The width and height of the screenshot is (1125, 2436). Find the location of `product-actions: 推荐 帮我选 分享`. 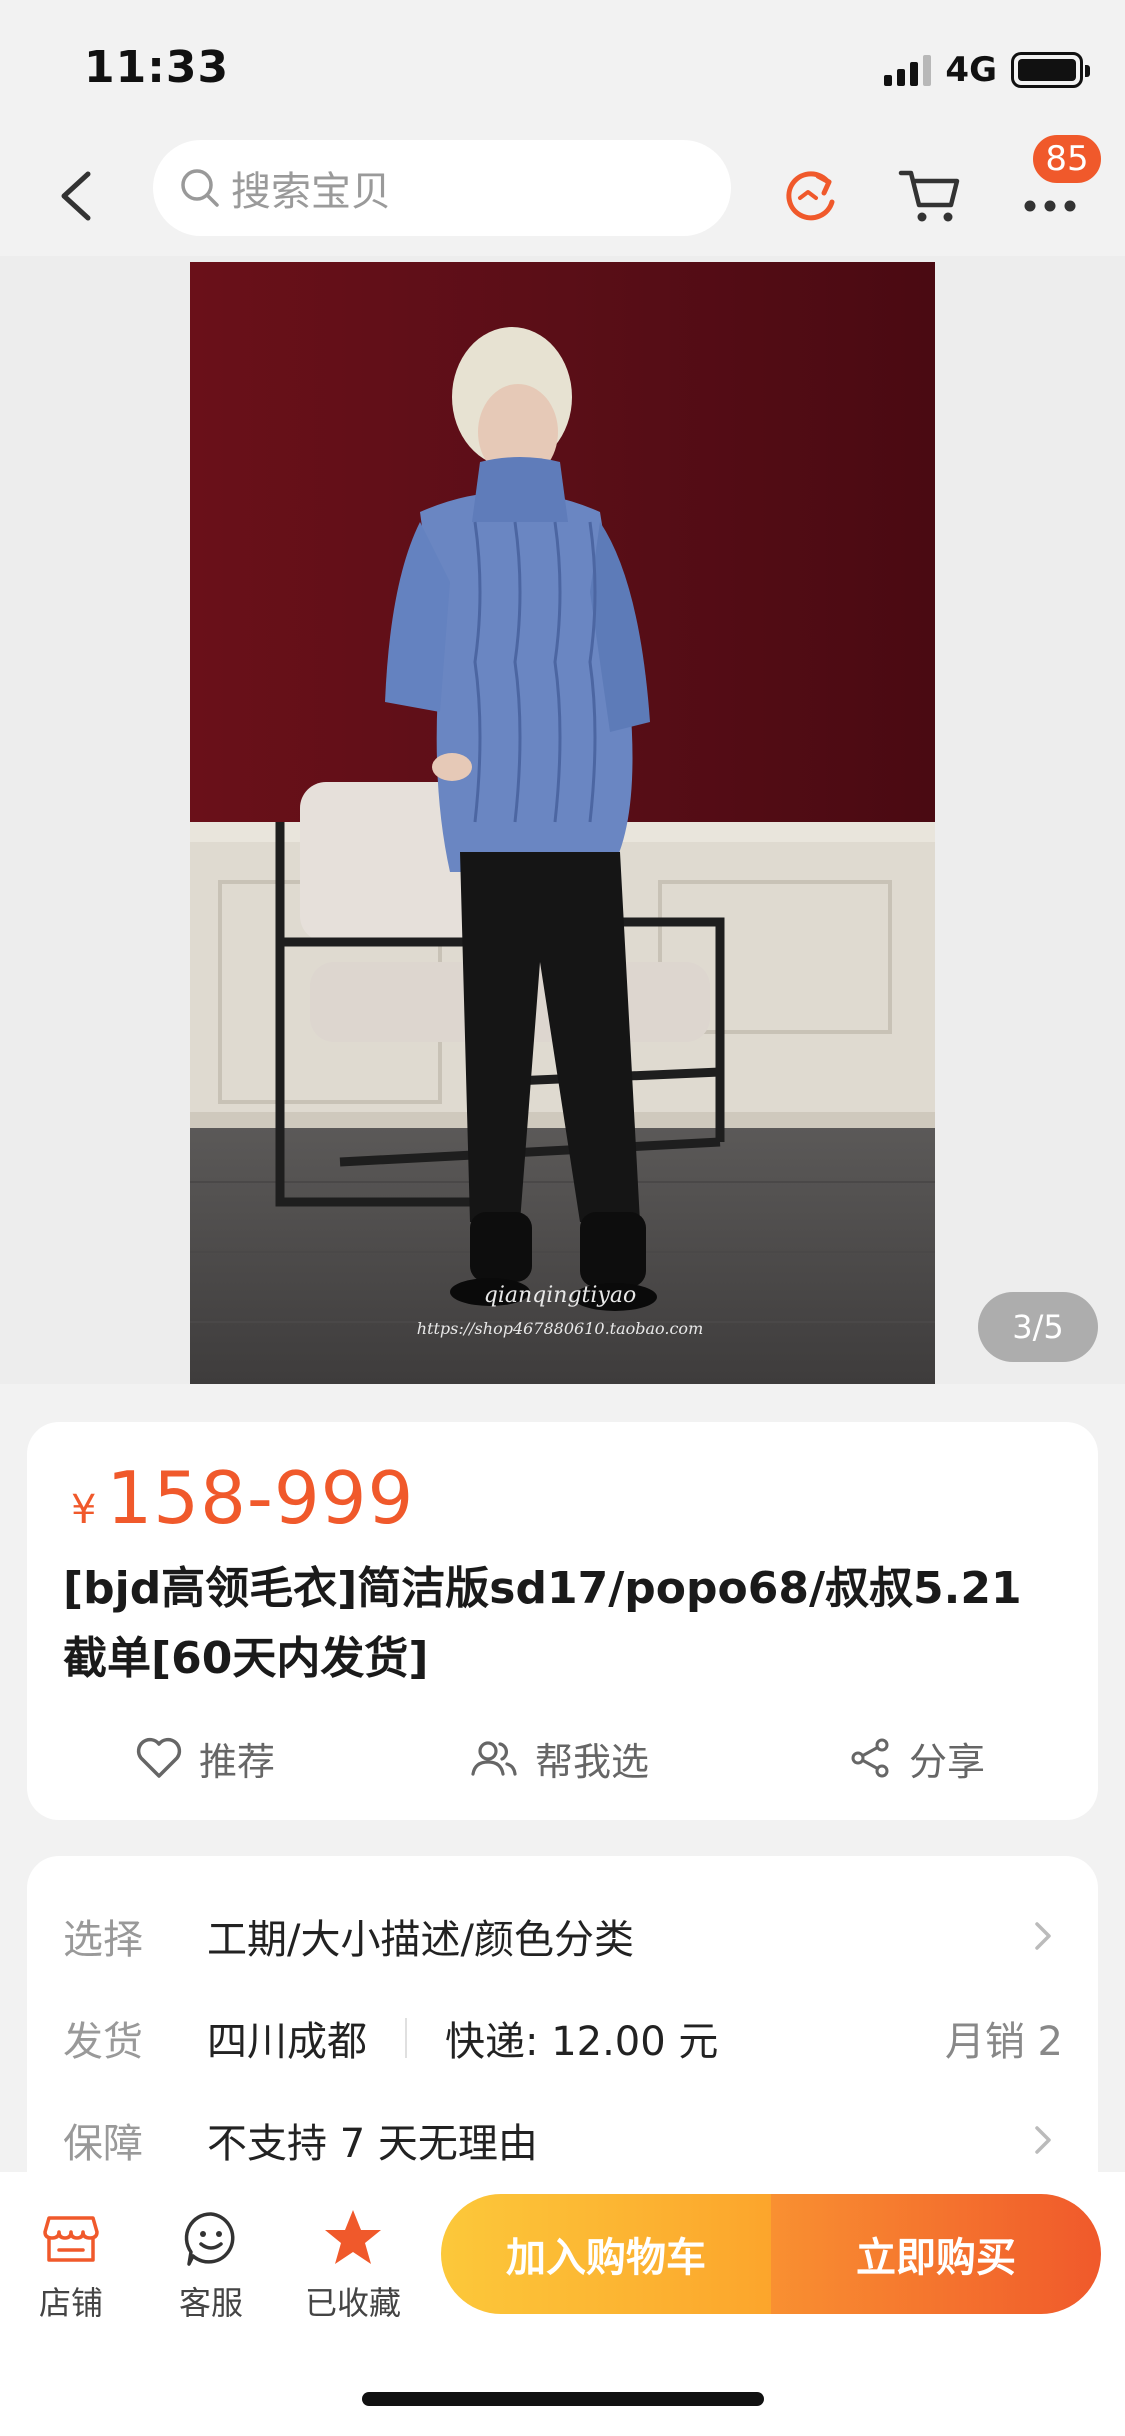

product-actions: 推荐 帮我选 分享 is located at coordinates (562, 1758).